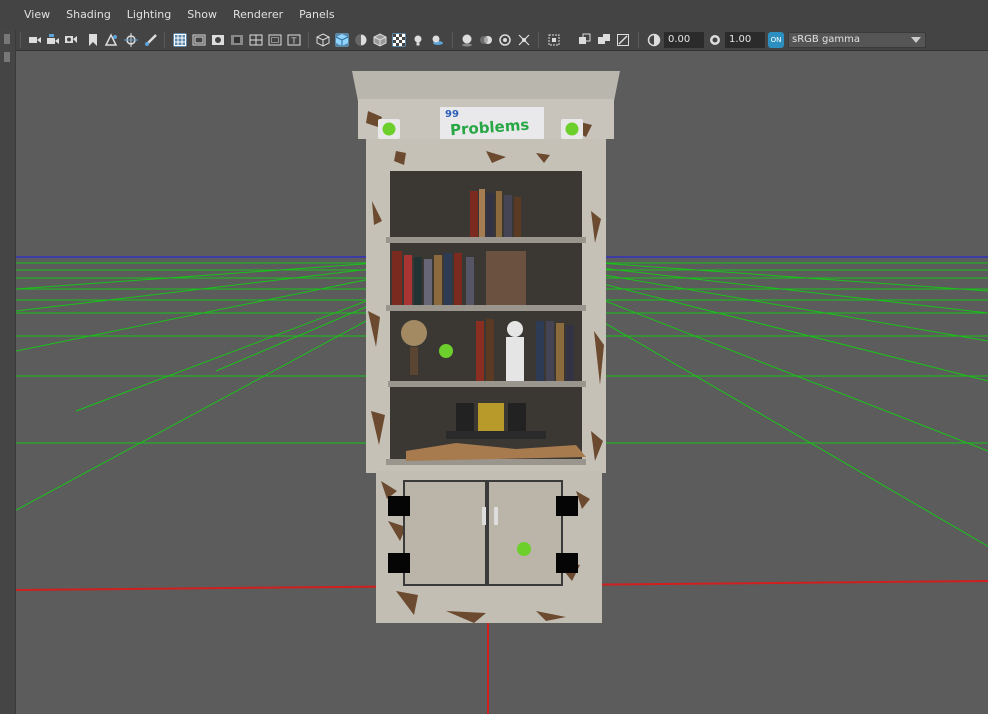  I want to click on shadows-icon, so click(437, 40).